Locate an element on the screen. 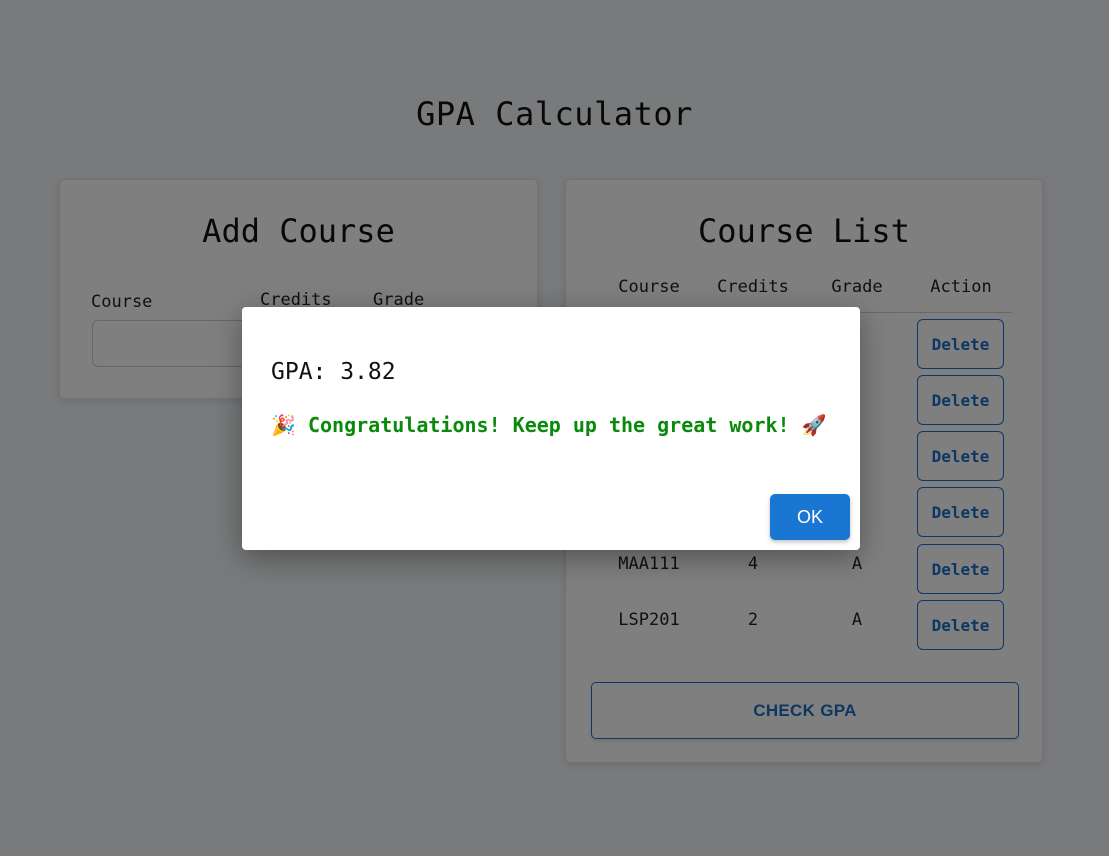  congratulations-text: Congratulations! Keep up the great work! is located at coordinates (548, 425).